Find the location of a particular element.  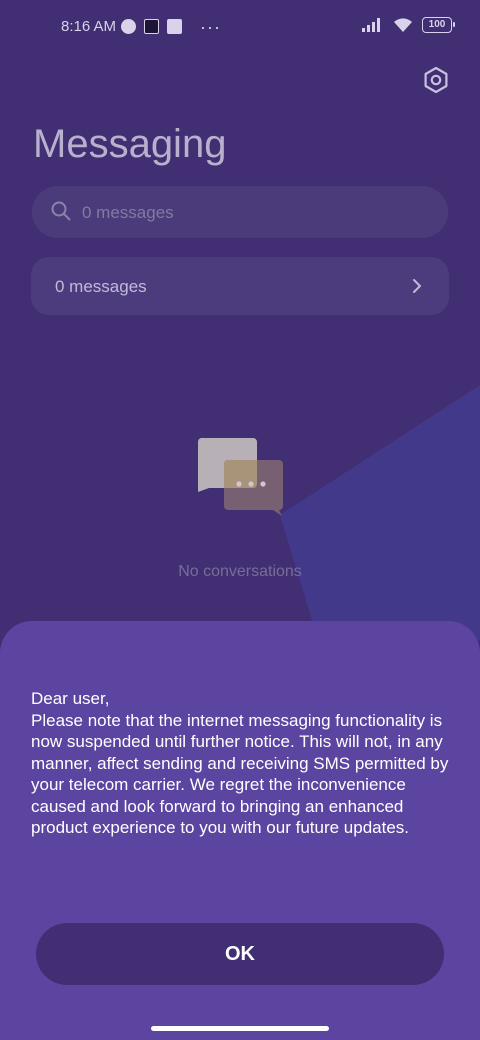

page-title: Messaging is located at coordinates (130, 144).